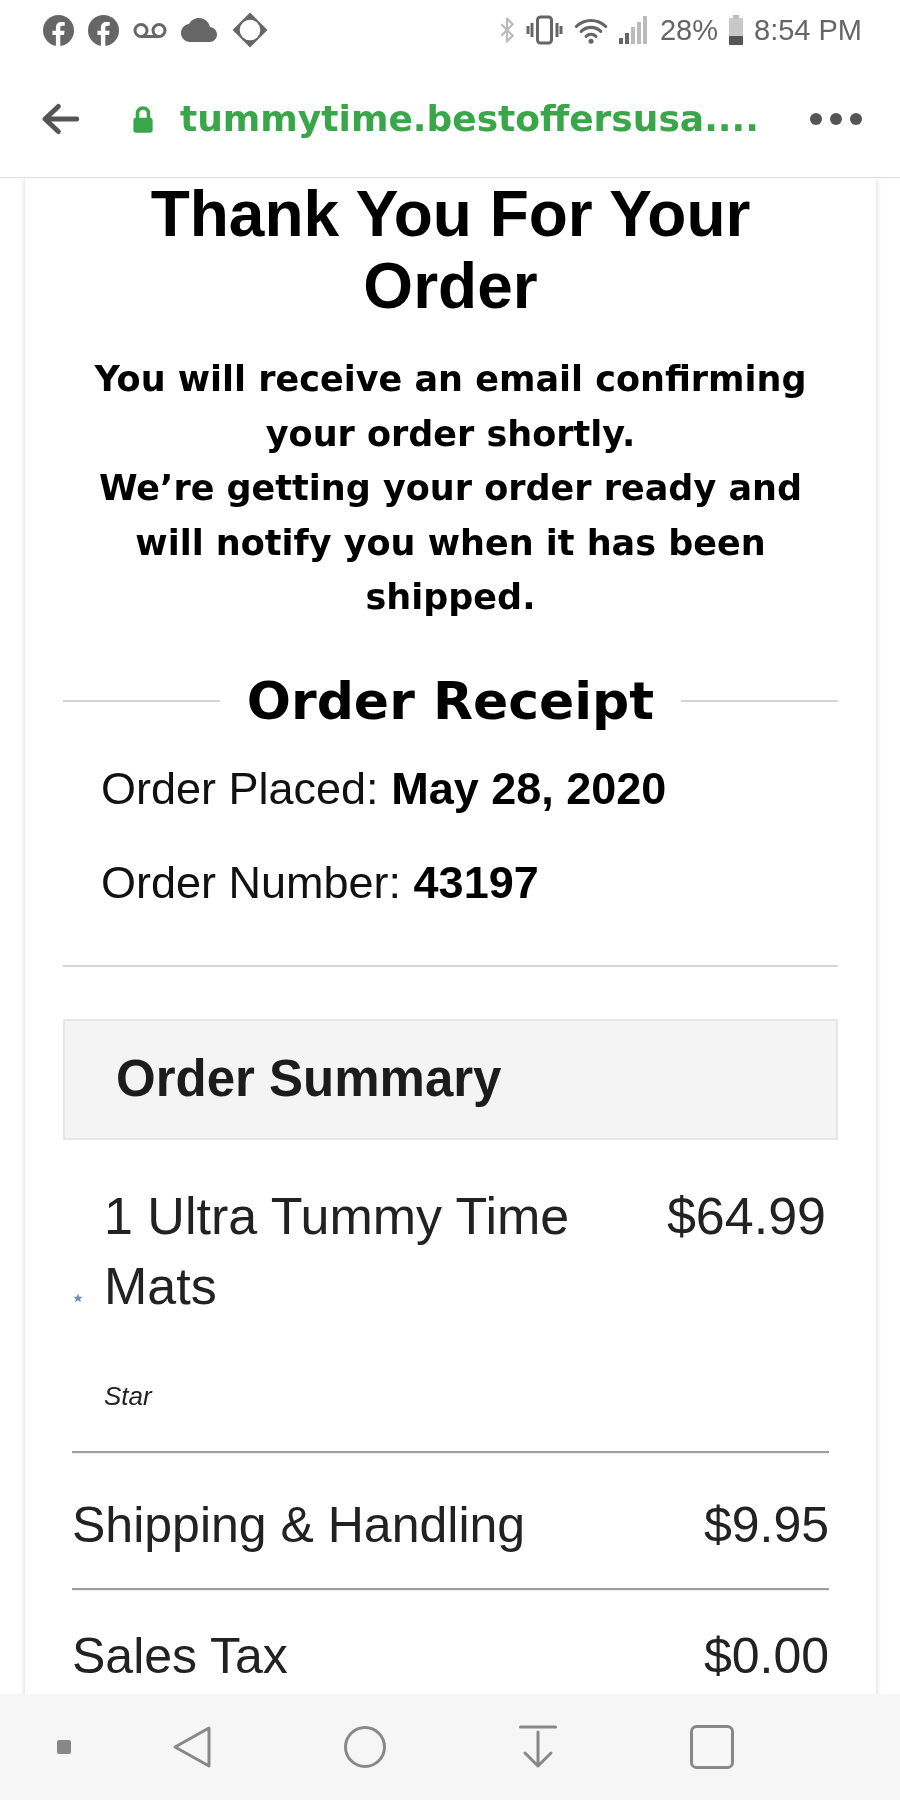  Describe the element at coordinates (365, 1747) in the screenshot. I see `home-icon` at that location.